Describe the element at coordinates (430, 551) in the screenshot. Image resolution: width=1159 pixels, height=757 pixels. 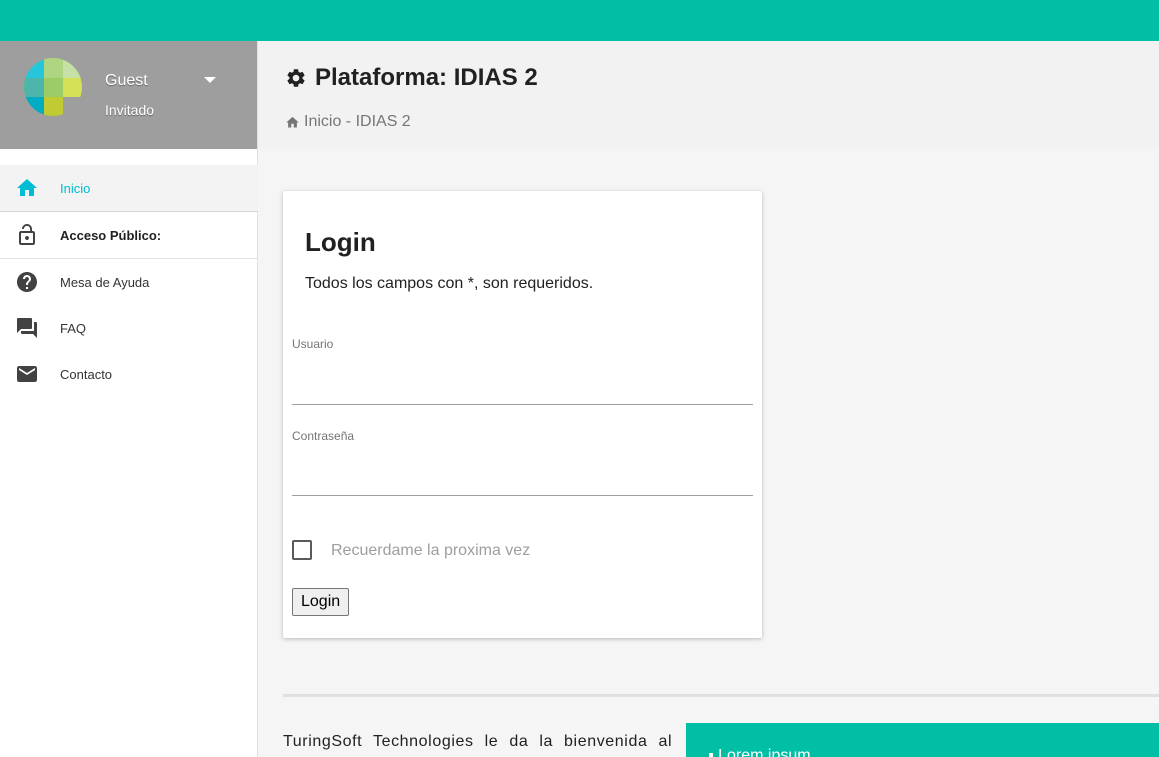
I see `remember-me-label: Recuerdame la proxima vez` at that location.